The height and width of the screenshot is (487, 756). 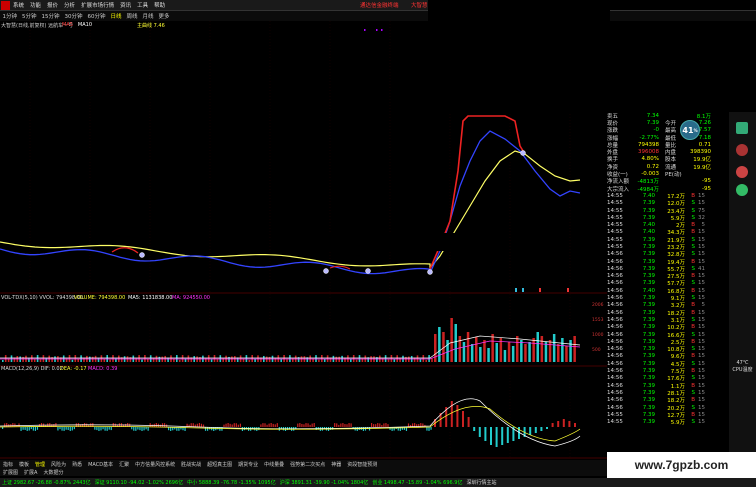 What do you see at coordinates (219, 464) in the screenshot?
I see `indicator-tab-9: 超短真主图` at bounding box center [219, 464].